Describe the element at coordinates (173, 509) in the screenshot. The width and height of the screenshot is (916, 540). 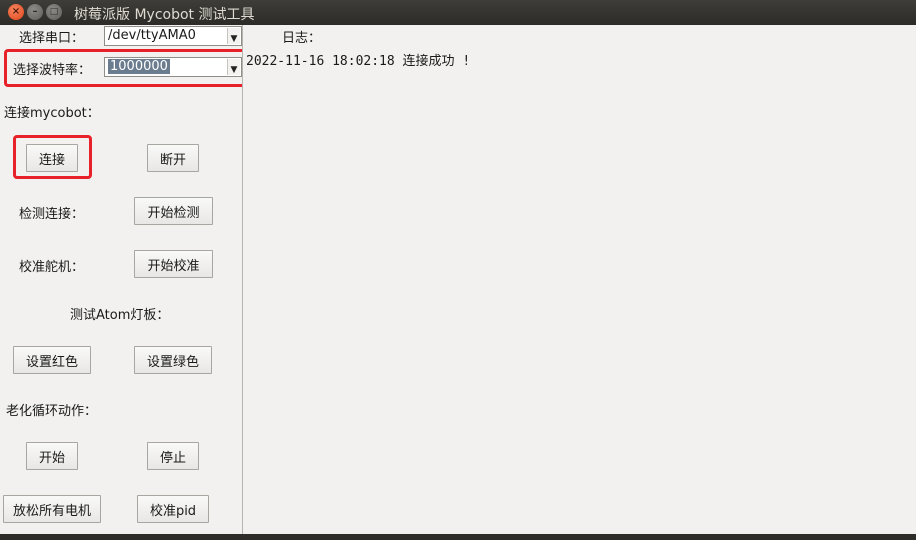
I see `calibrate-pid-button: 校准pid` at that location.